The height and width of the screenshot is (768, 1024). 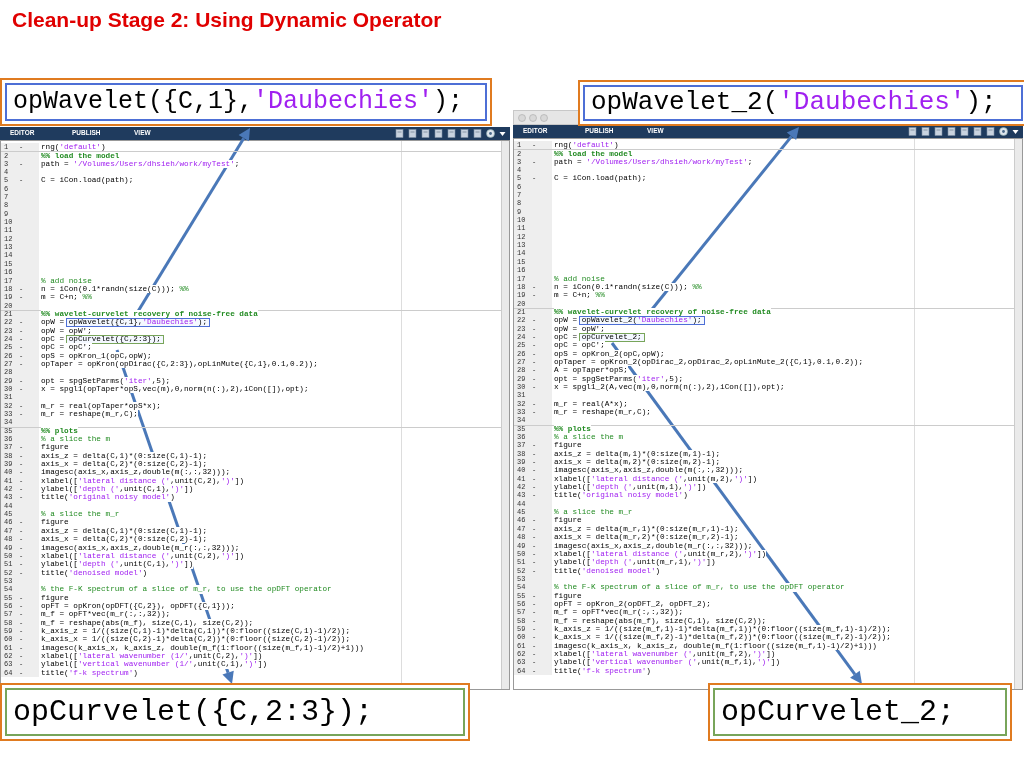 I want to click on code-snippet: opCurvelet_2;, so click(x=860, y=712).